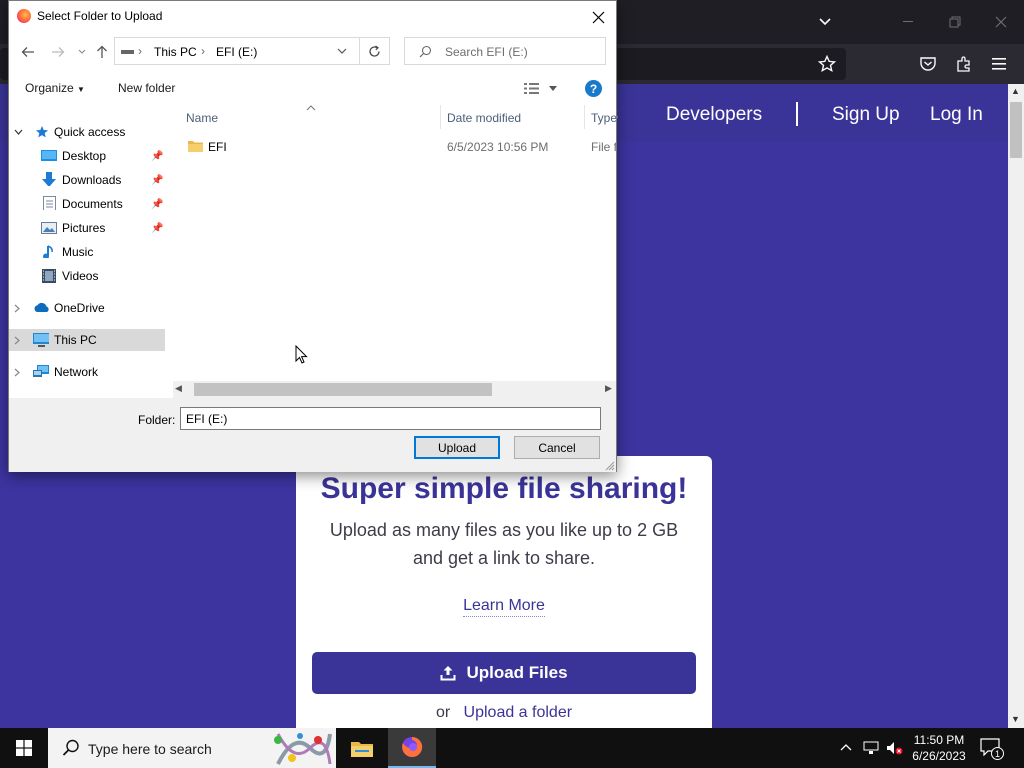 The width and height of the screenshot is (1024, 768). Describe the element at coordinates (593, 88) in the screenshot. I see `help-icon: ?` at that location.